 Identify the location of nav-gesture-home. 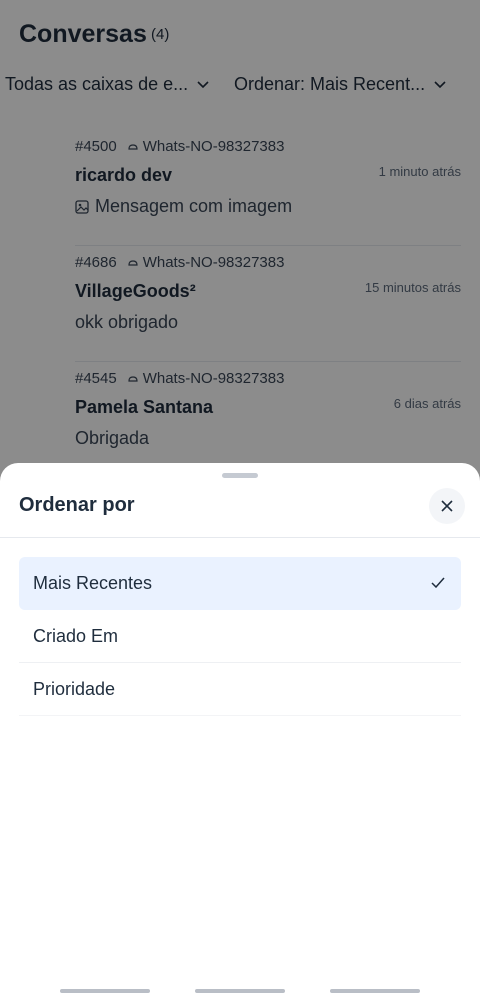
(240, 991).